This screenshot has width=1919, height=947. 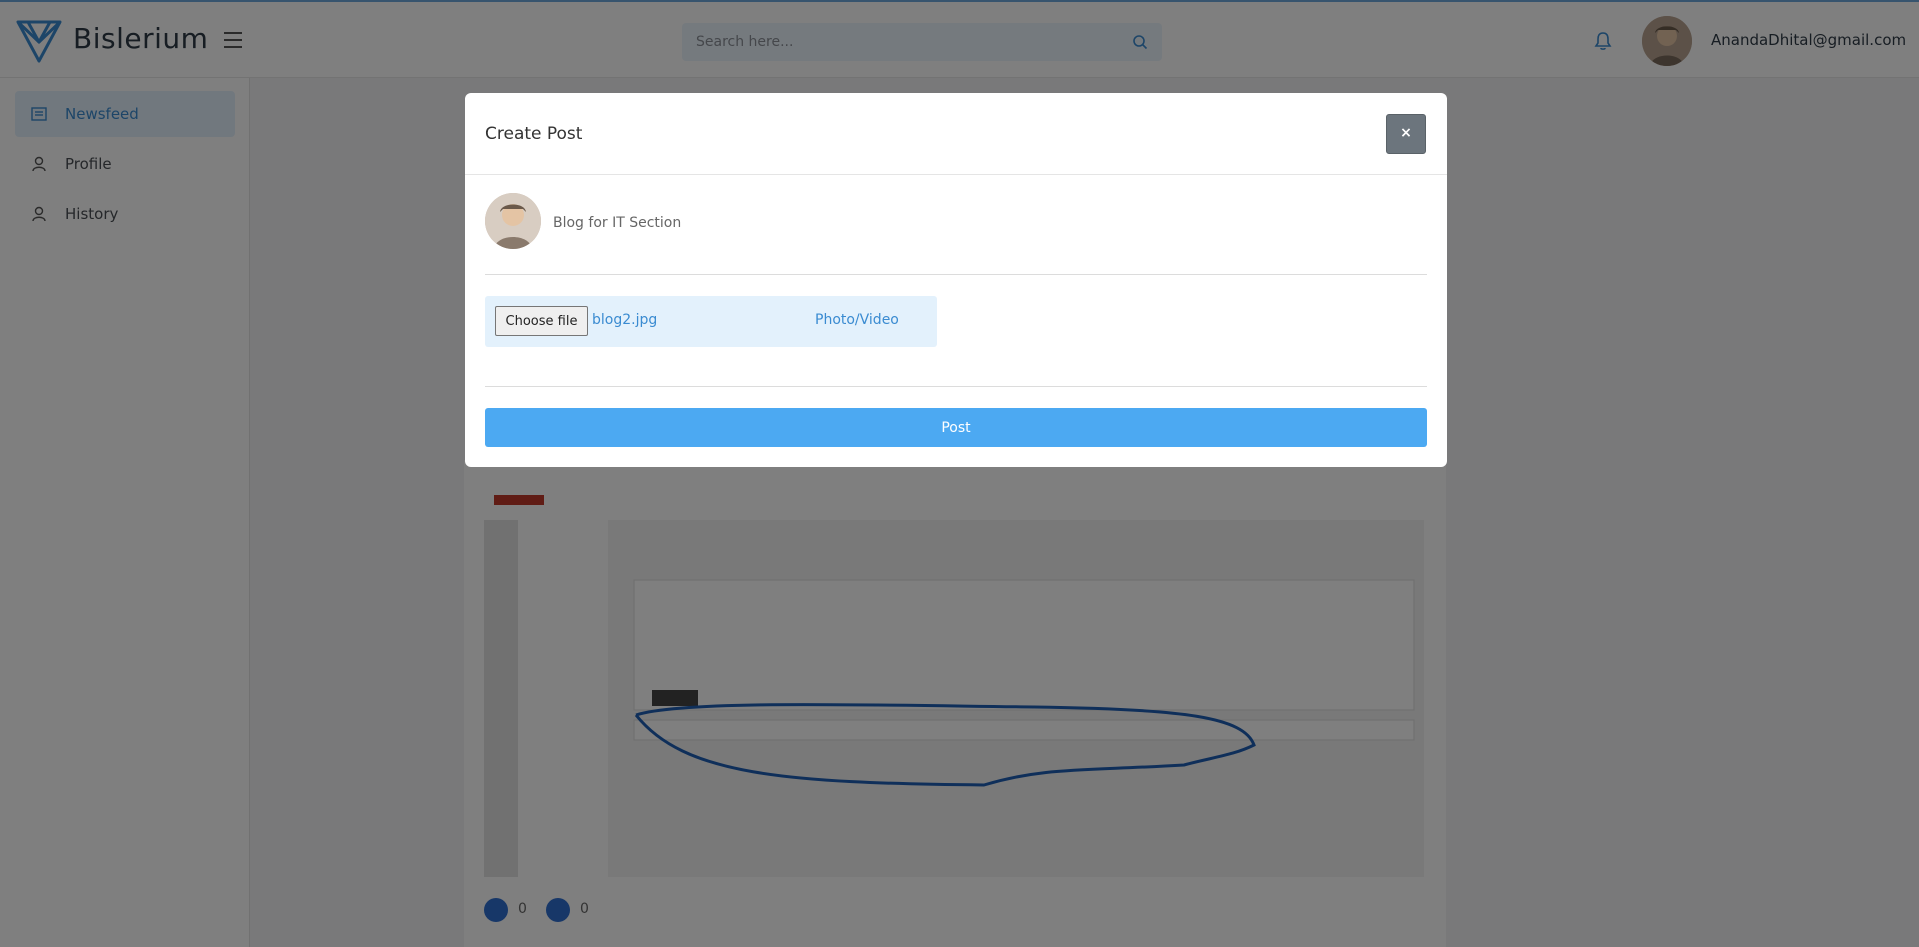 What do you see at coordinates (711, 321) in the screenshot?
I see `file-upload-area: Choose file blog2.jpg Photo/Video` at bounding box center [711, 321].